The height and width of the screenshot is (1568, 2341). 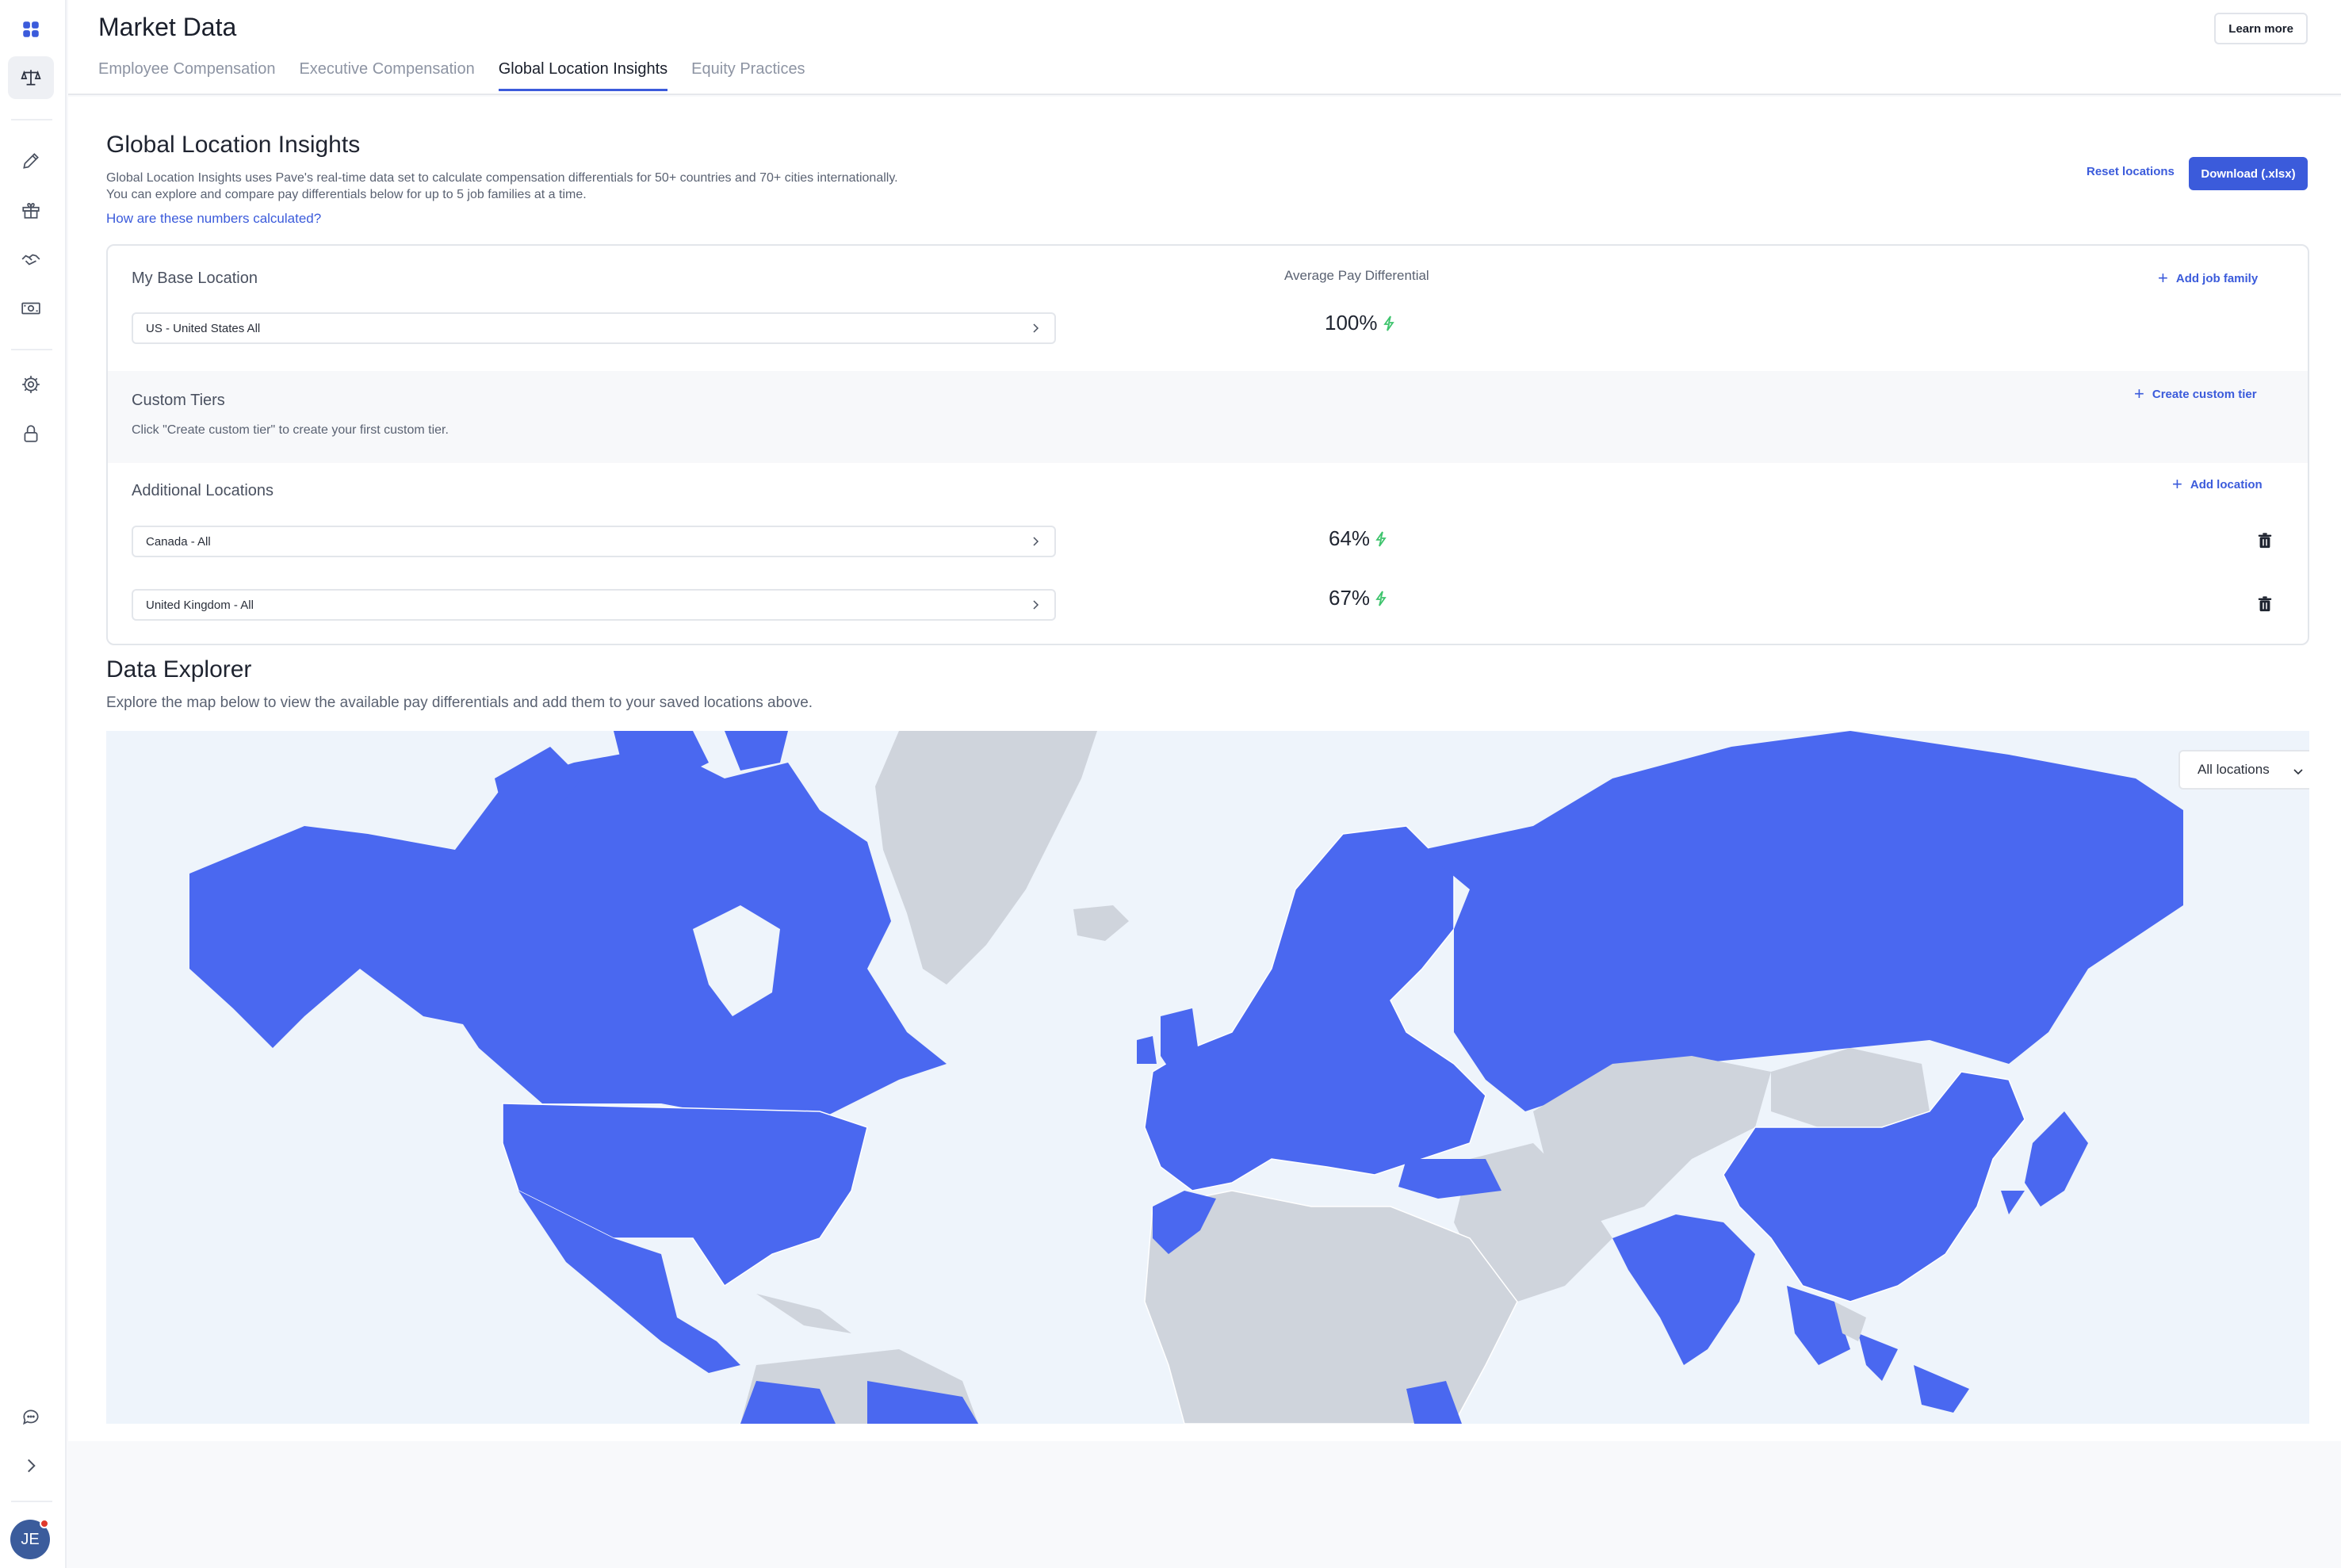 I want to click on map-region-europe, so click(x=1315, y=1008).